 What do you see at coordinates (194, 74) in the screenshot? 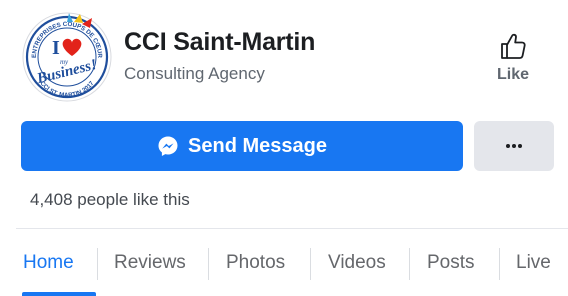
I see `page-category: Consulting Agency` at bounding box center [194, 74].